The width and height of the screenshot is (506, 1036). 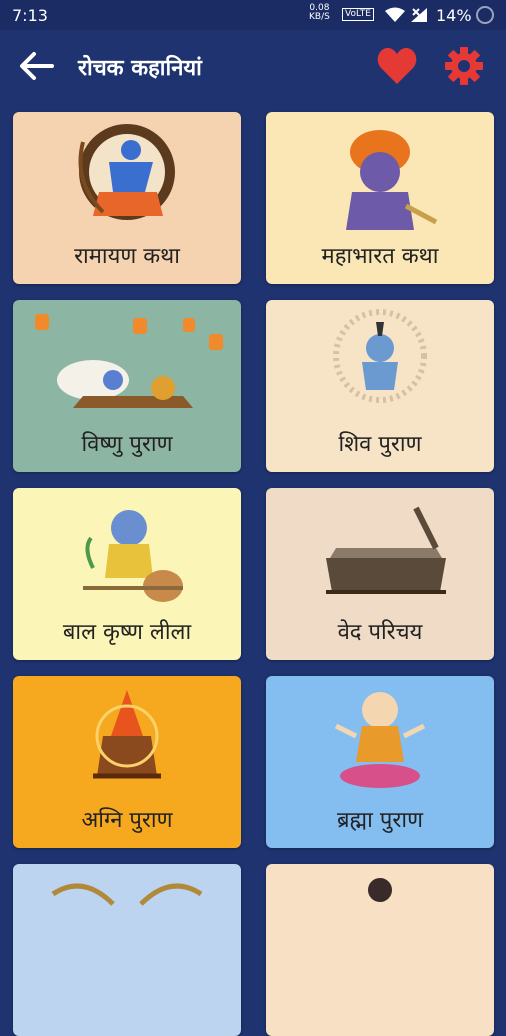 What do you see at coordinates (485, 15) in the screenshot?
I see `battery-icon` at bounding box center [485, 15].